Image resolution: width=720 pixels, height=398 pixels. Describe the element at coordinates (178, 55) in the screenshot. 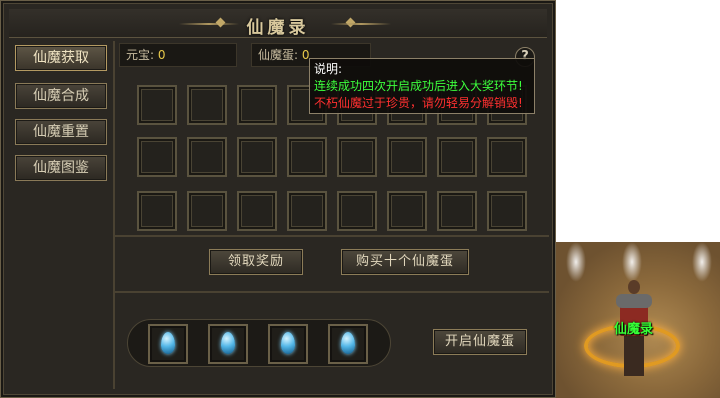

I see `yuanbao-display: 元宝: 0` at that location.